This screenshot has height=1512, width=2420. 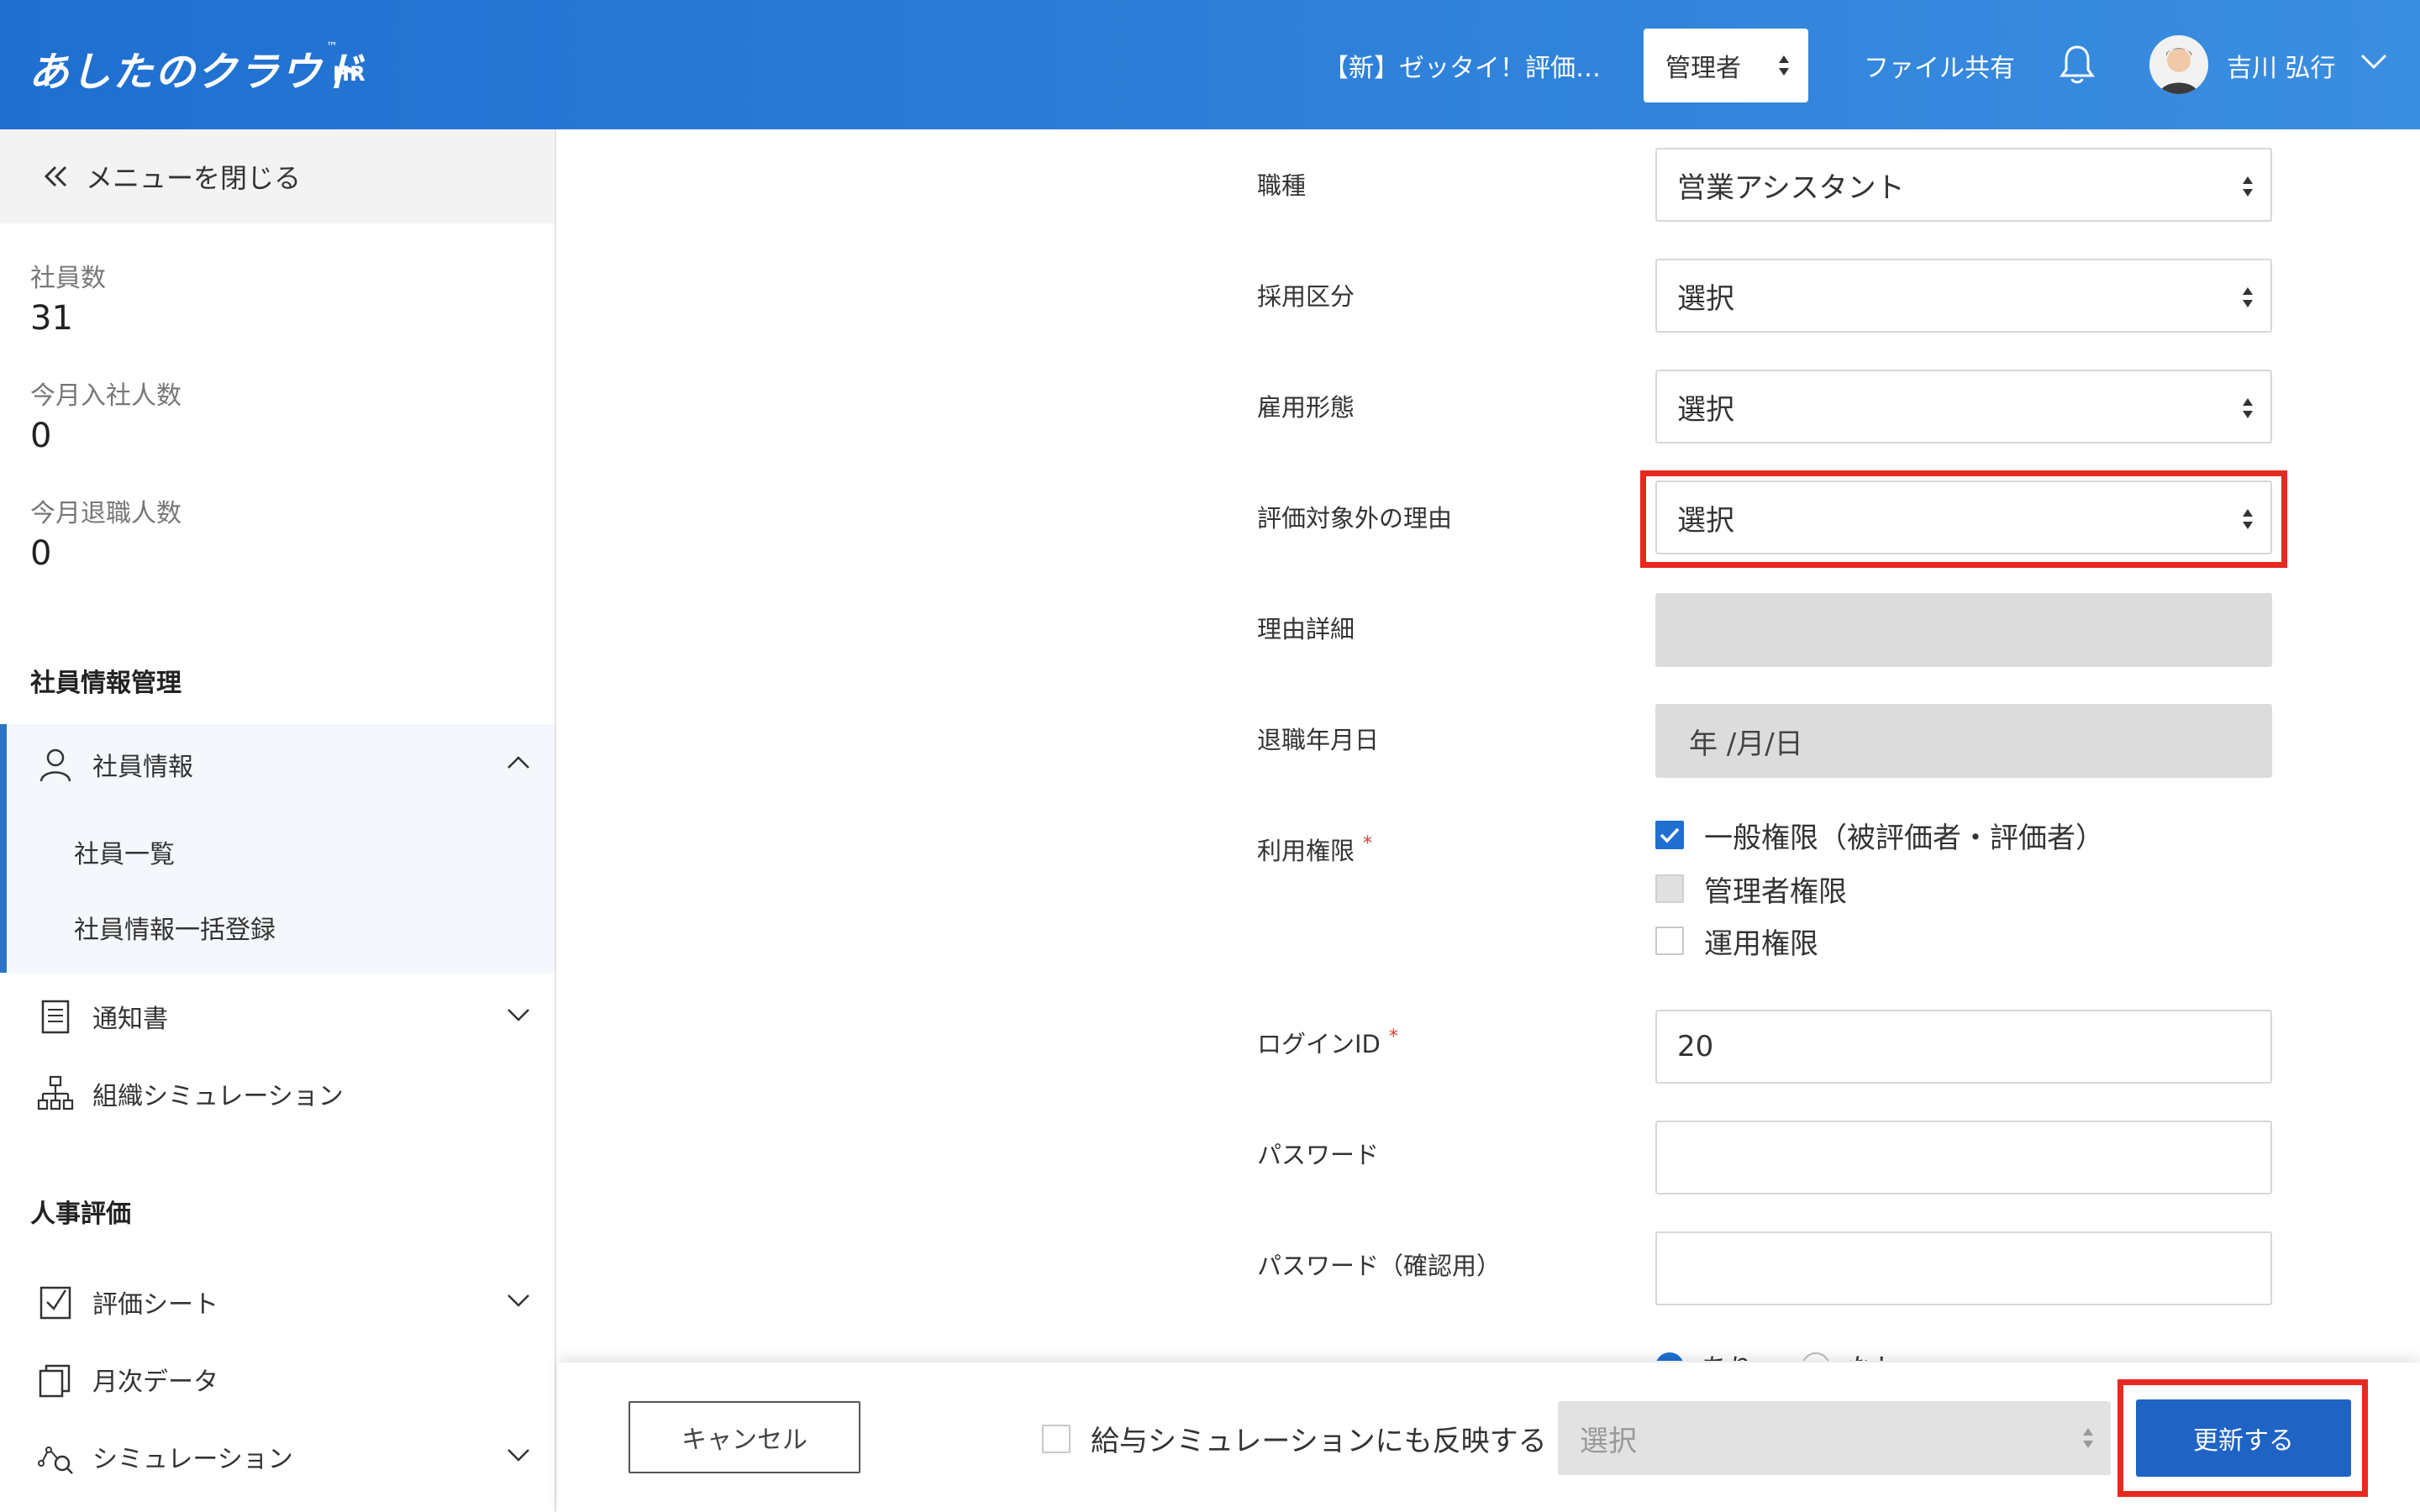 I want to click on sidebar-item-label: 通知書, so click(x=130, y=1019).